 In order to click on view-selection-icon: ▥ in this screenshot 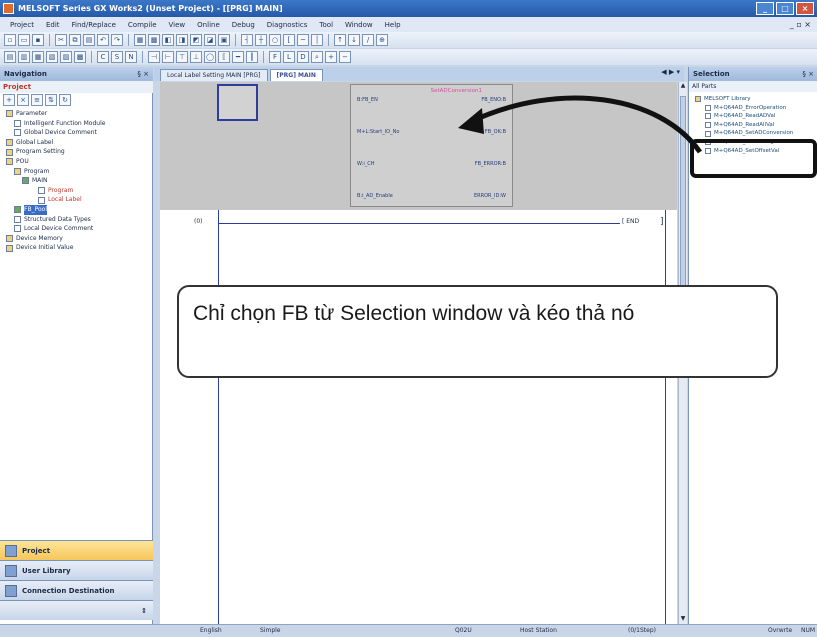, I will do `click(24, 57)`.